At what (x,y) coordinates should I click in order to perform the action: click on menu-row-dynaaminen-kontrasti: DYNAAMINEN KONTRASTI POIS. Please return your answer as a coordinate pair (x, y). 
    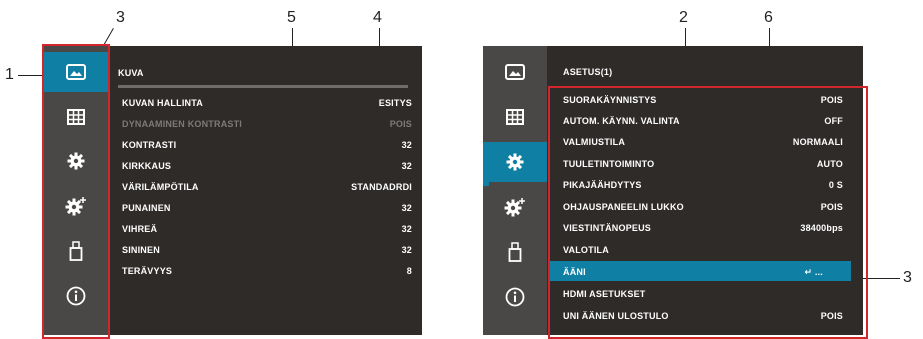
    Looking at the image, I should click on (267, 123).